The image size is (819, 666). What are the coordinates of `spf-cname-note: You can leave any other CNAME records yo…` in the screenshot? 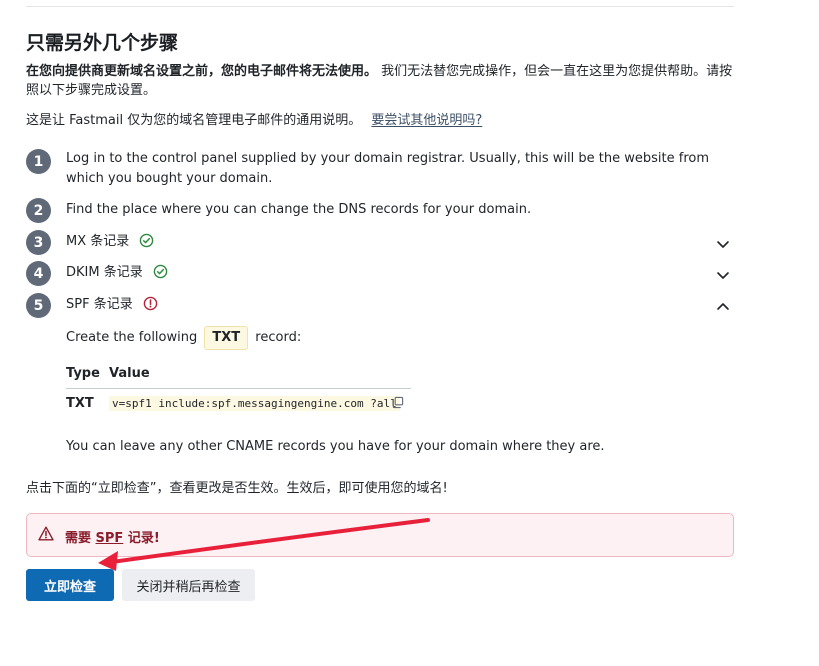 It's located at (335, 446).